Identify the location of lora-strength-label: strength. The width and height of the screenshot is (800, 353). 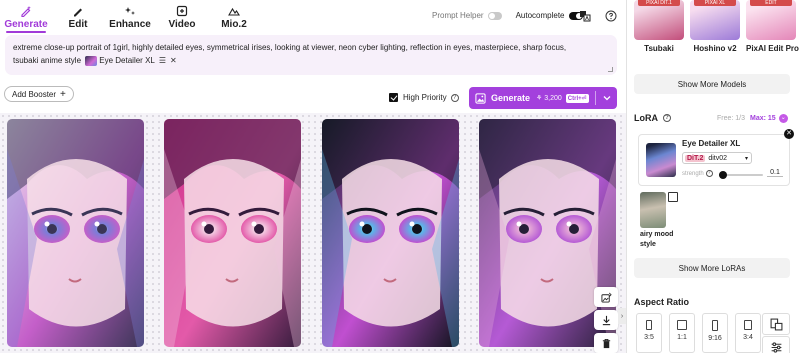
(693, 173).